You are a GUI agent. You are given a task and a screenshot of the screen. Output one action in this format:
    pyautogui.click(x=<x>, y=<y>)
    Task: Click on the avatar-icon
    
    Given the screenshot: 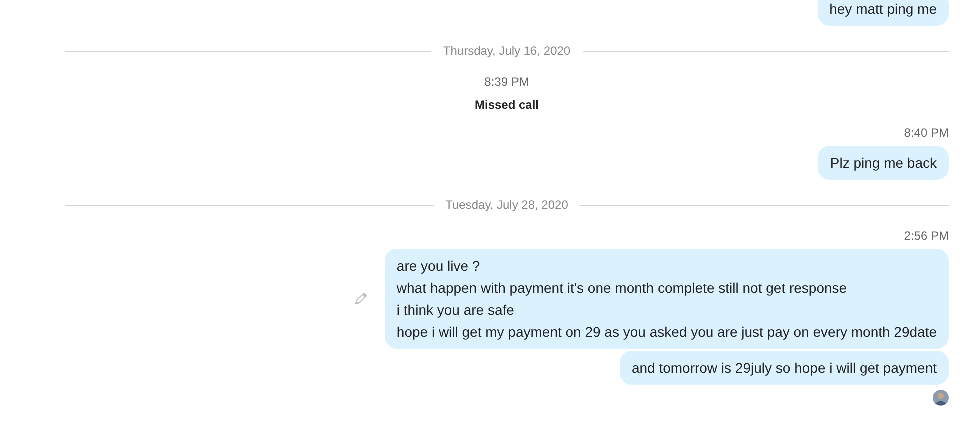 What is the action you would take?
    pyautogui.click(x=941, y=398)
    